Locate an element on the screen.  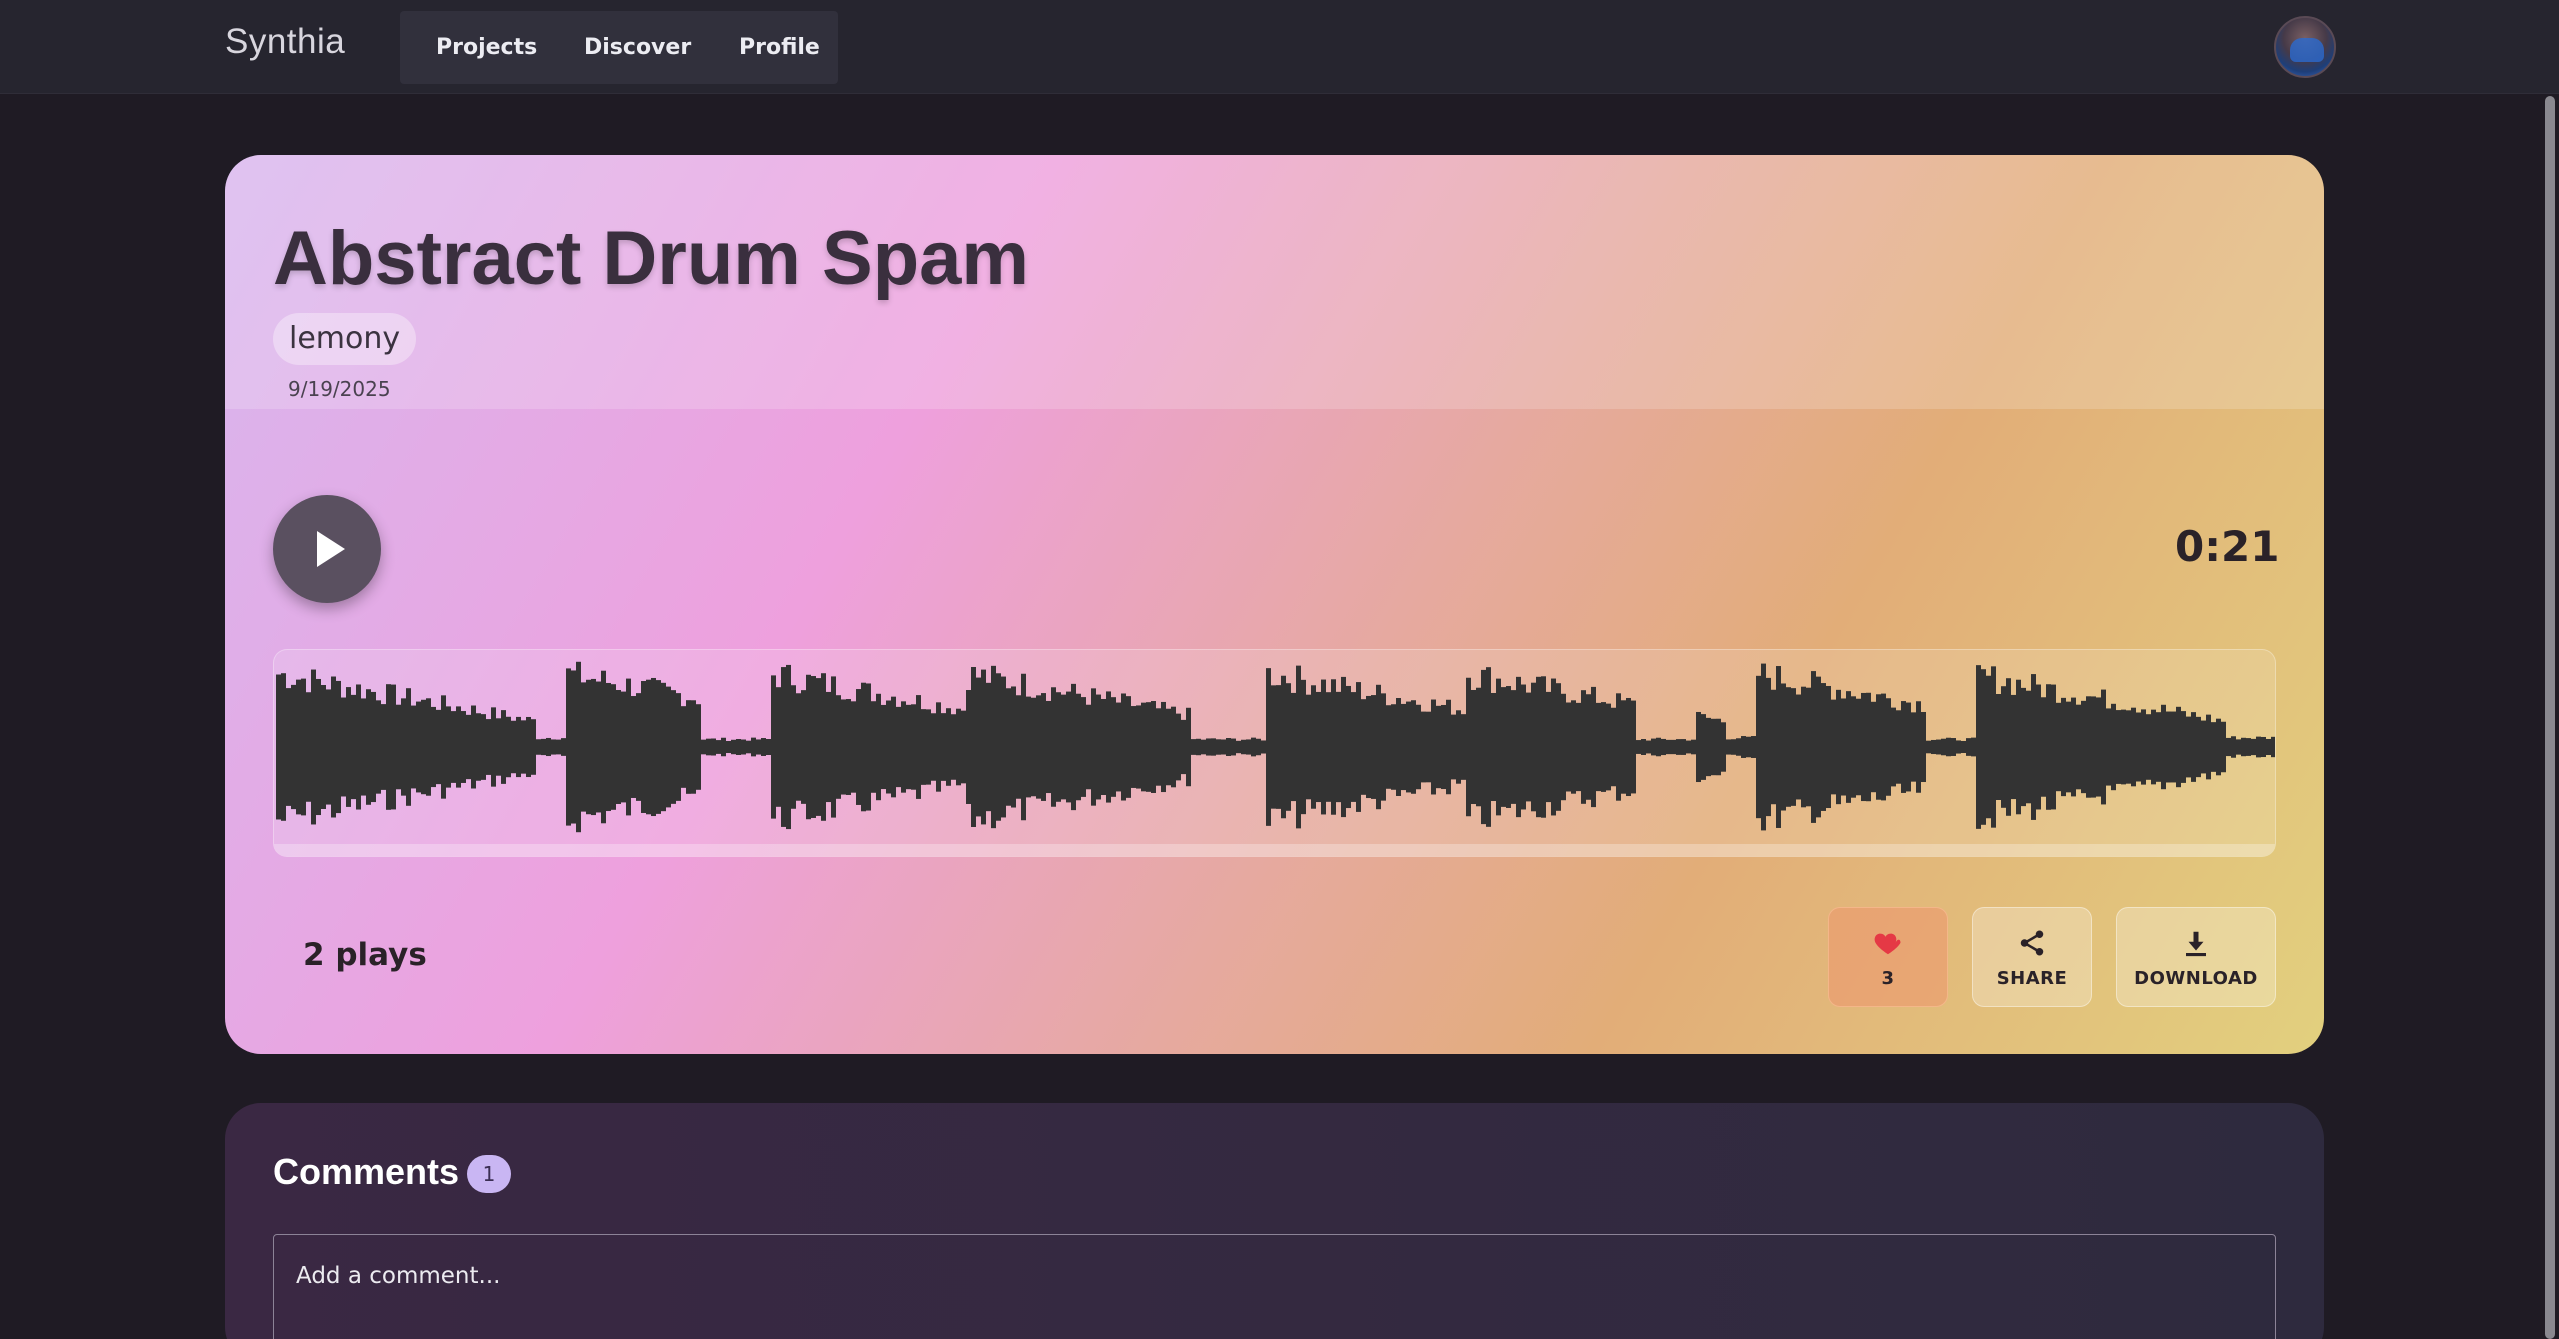
waveform-graphic is located at coordinates (1275, 747).